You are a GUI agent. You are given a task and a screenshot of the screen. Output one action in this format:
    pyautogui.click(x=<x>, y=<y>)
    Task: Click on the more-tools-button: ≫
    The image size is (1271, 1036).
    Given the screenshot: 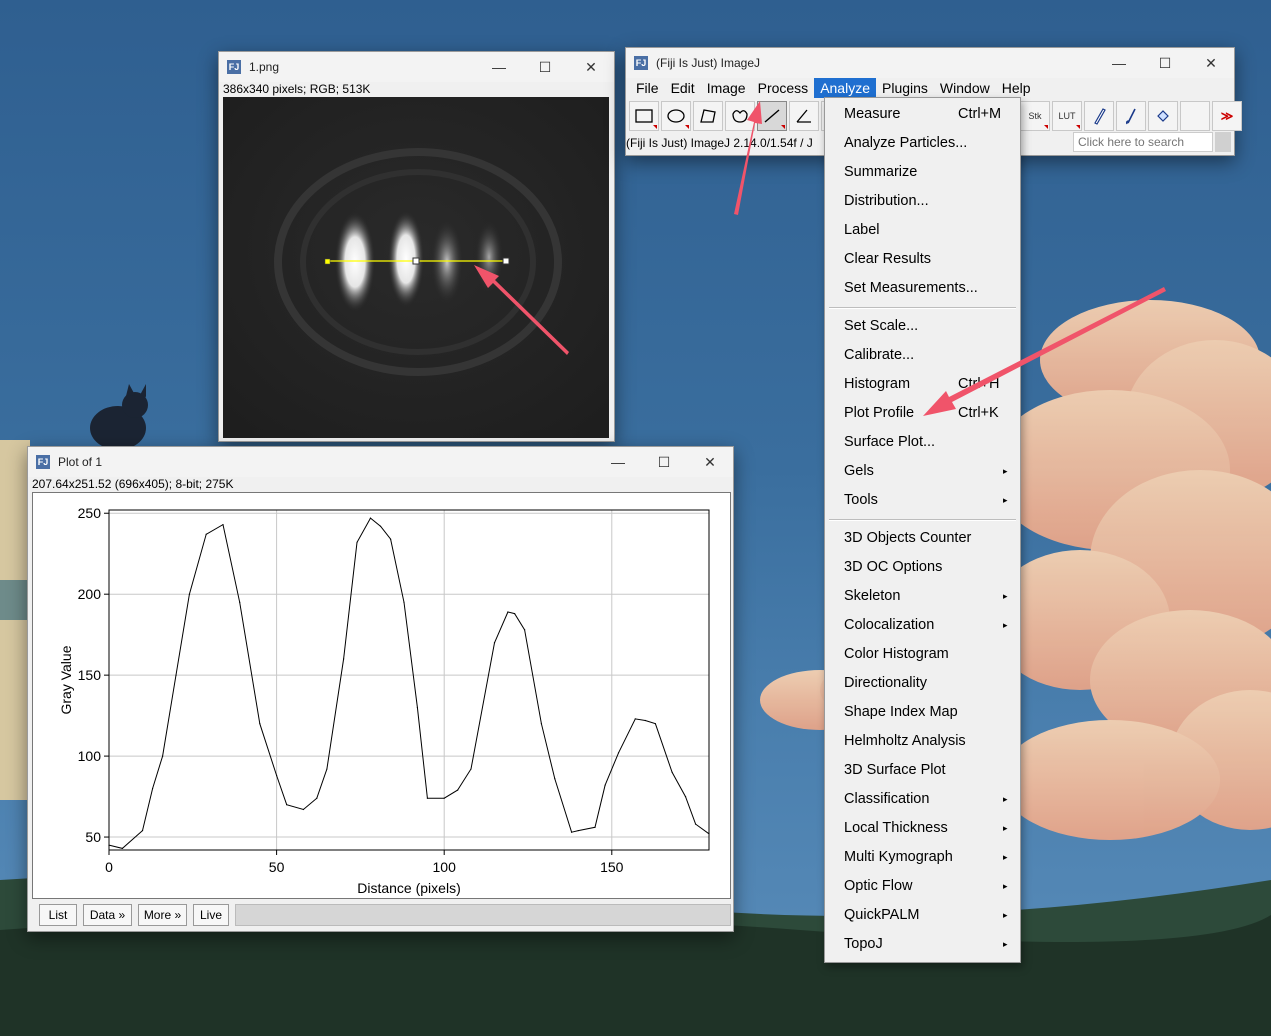 What is the action you would take?
    pyautogui.click(x=1227, y=116)
    